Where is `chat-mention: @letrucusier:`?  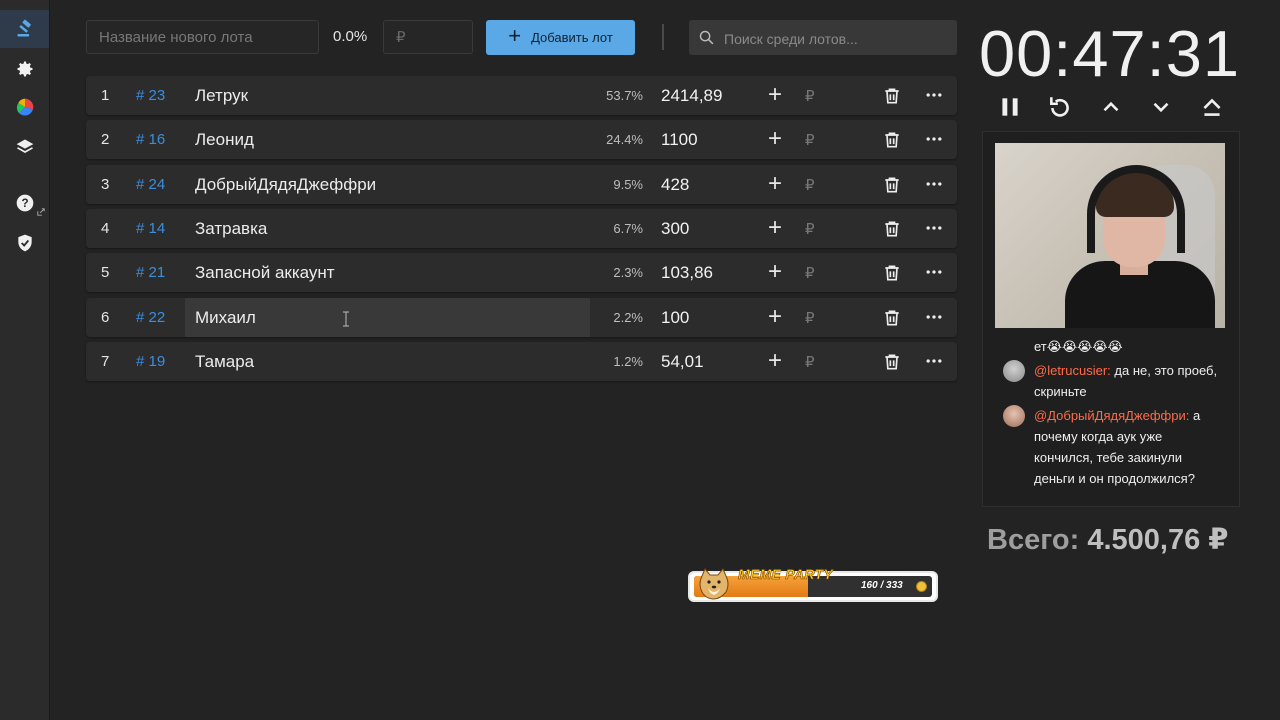 chat-mention: @letrucusier: is located at coordinates (1072, 370).